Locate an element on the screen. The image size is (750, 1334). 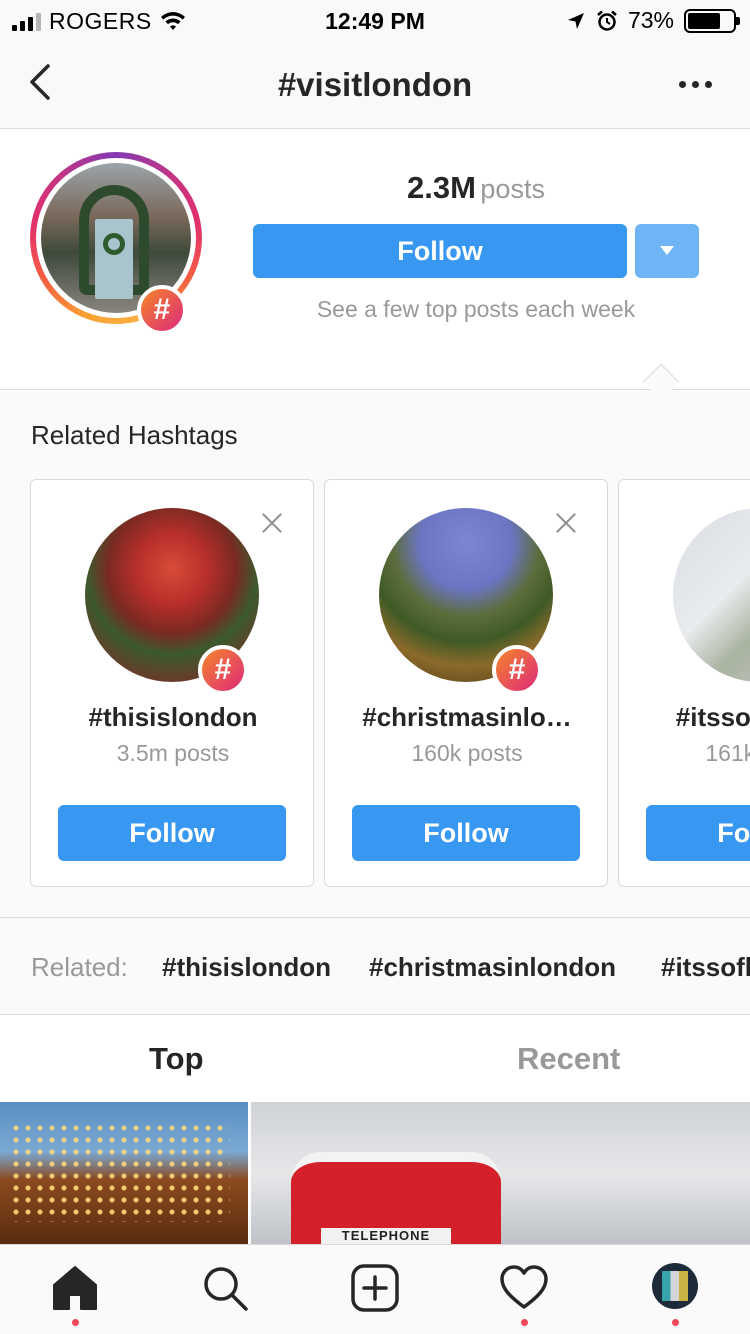
home-tab is located at coordinates (75, 1288).